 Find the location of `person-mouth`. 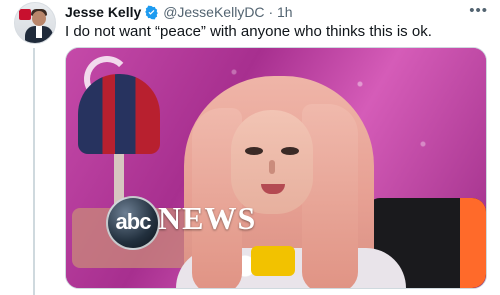

person-mouth is located at coordinates (273, 189).